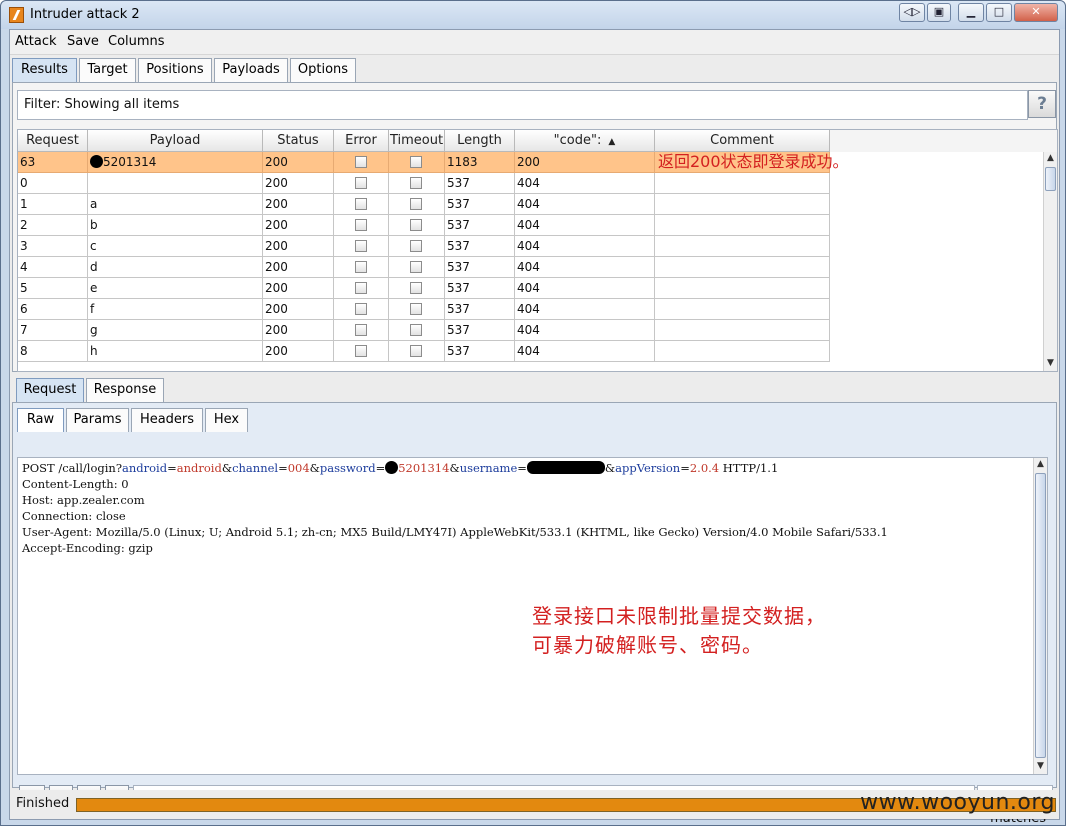 The image size is (1066, 830). Describe the element at coordinates (136, 41) in the screenshot. I see `menu-columns: Columns` at that location.